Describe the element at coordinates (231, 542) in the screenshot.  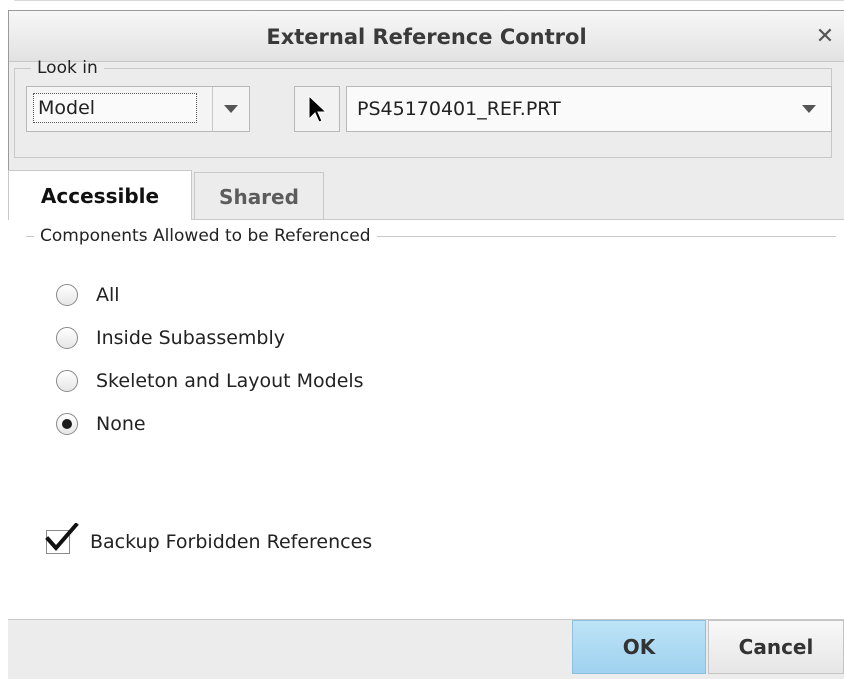
I see `backup-label: Backup Forbidden References` at that location.